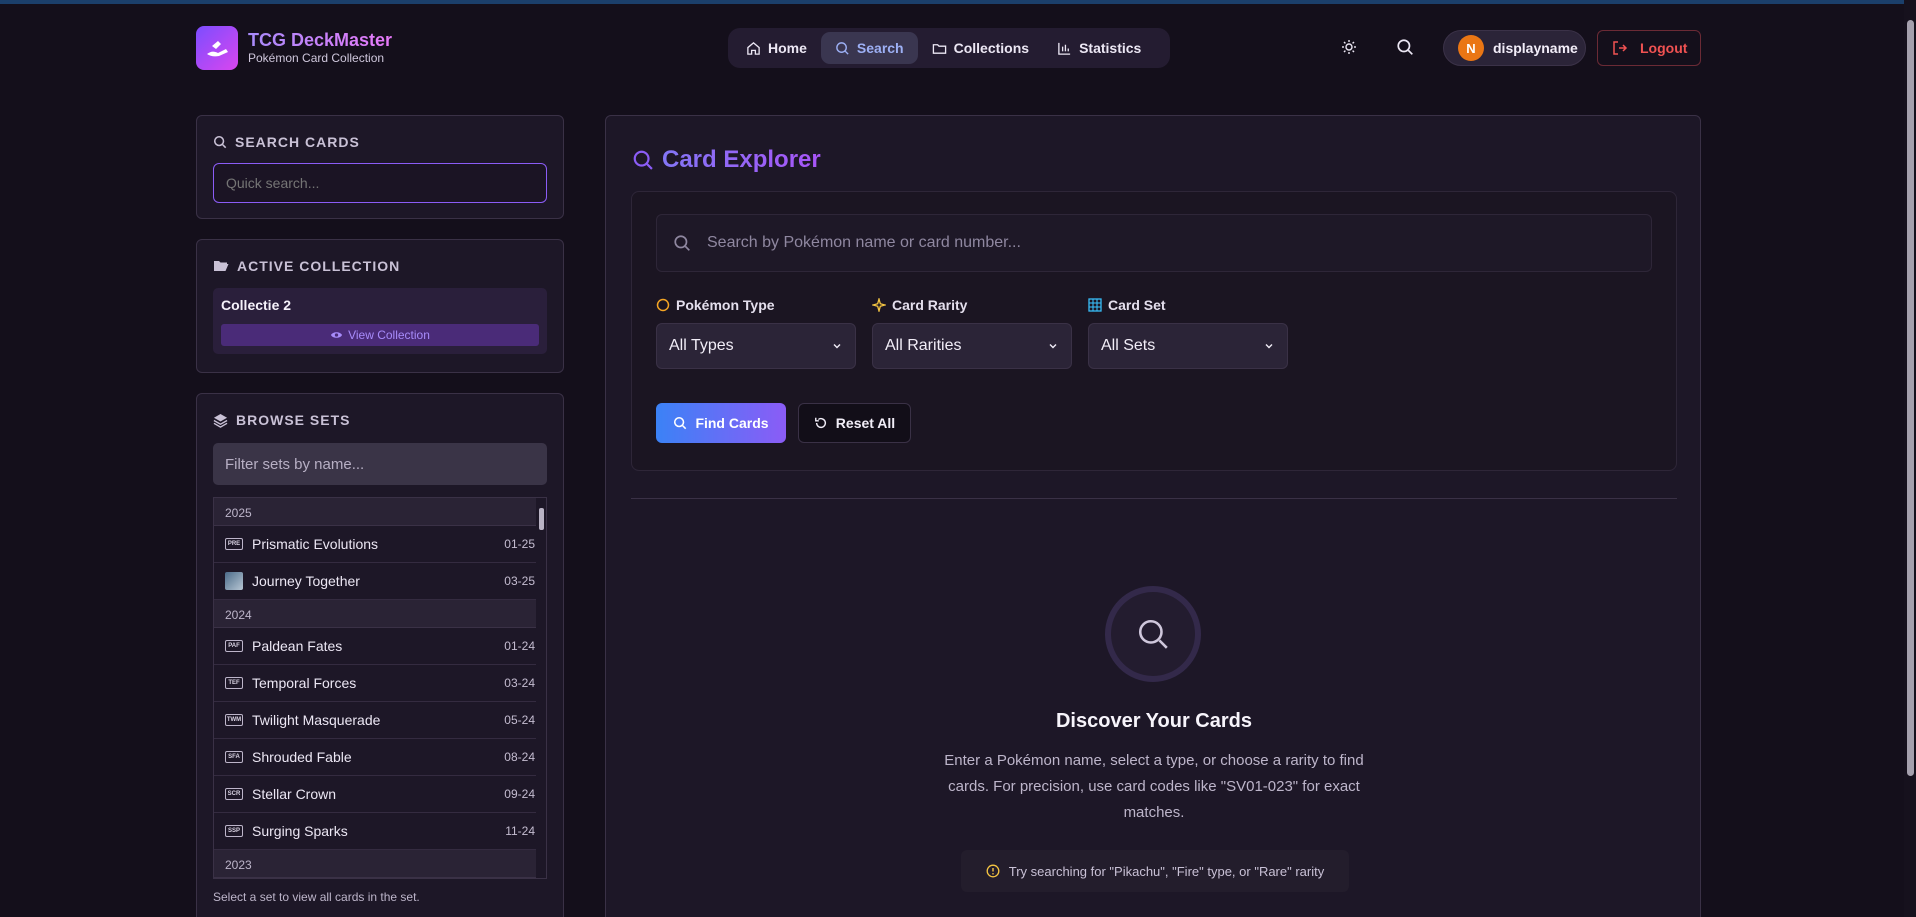  What do you see at coordinates (1620, 48) in the screenshot?
I see `logout-icon` at bounding box center [1620, 48].